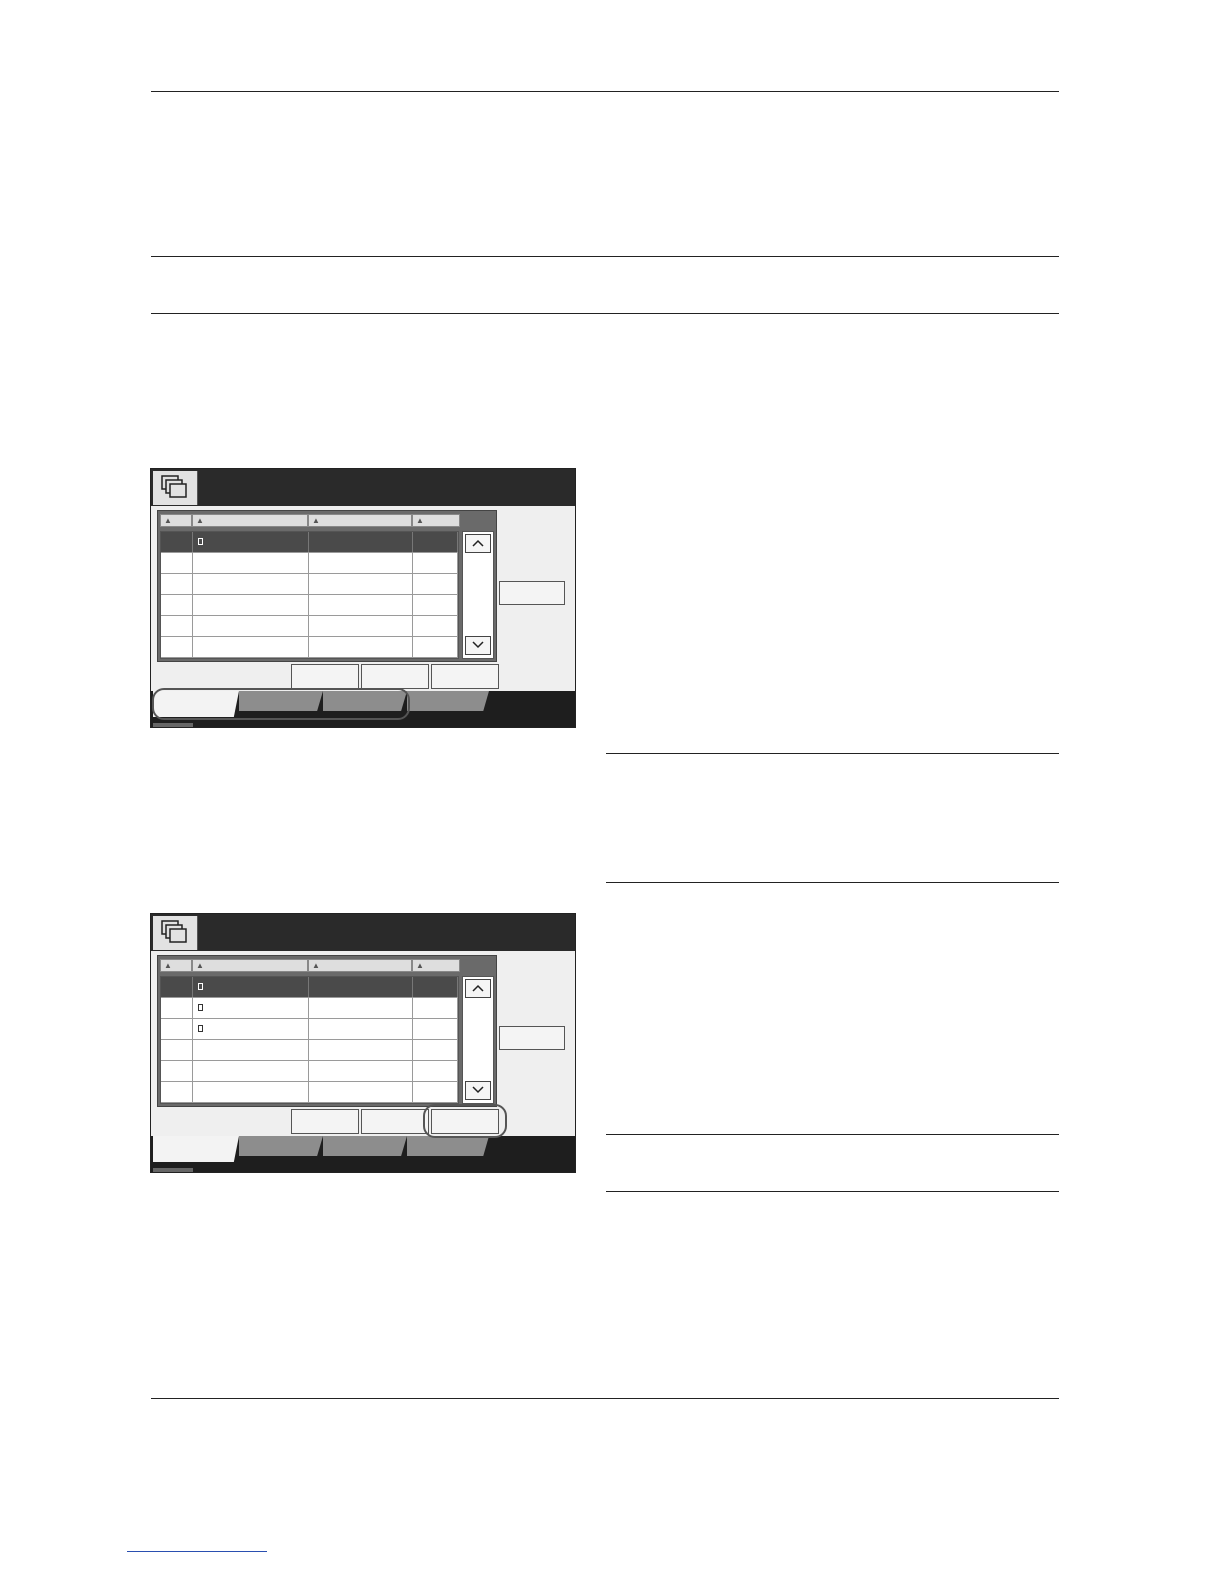  What do you see at coordinates (605, 313) in the screenshot?
I see `section-rule-bottom` at bounding box center [605, 313].